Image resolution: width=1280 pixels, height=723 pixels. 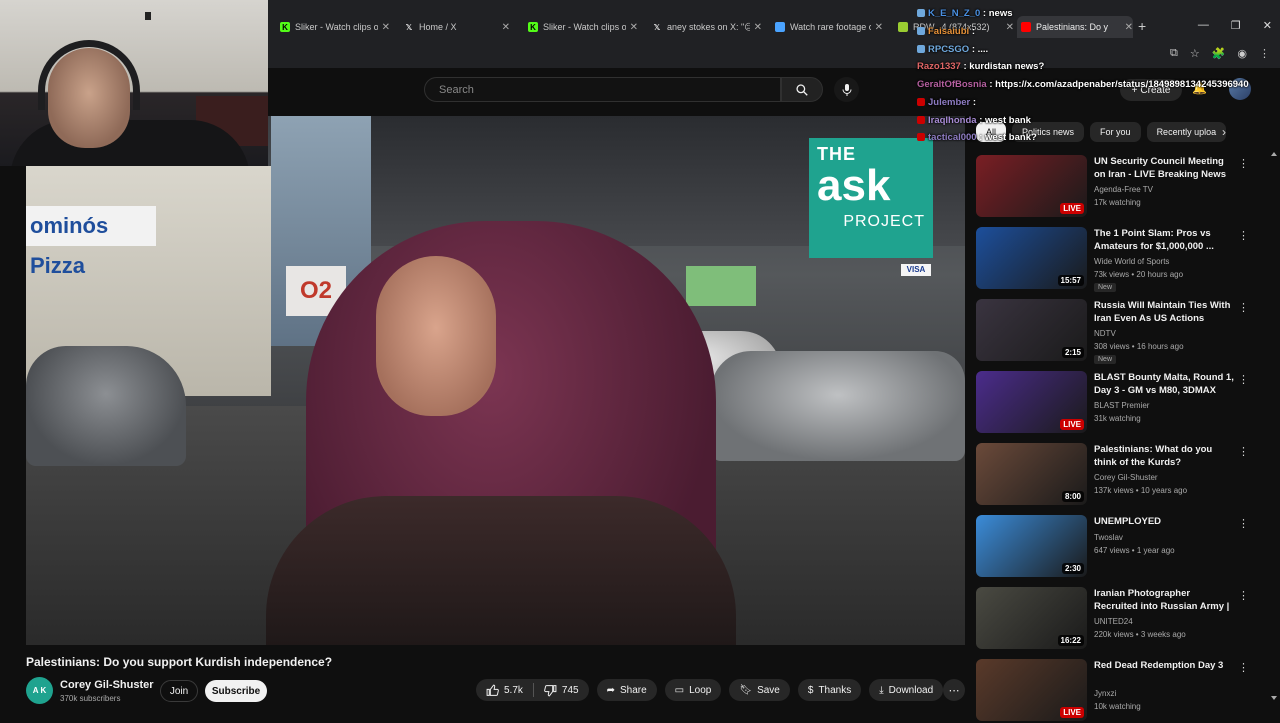 What do you see at coordinates (501, 570) in the screenshot?
I see `person-body` at bounding box center [501, 570].